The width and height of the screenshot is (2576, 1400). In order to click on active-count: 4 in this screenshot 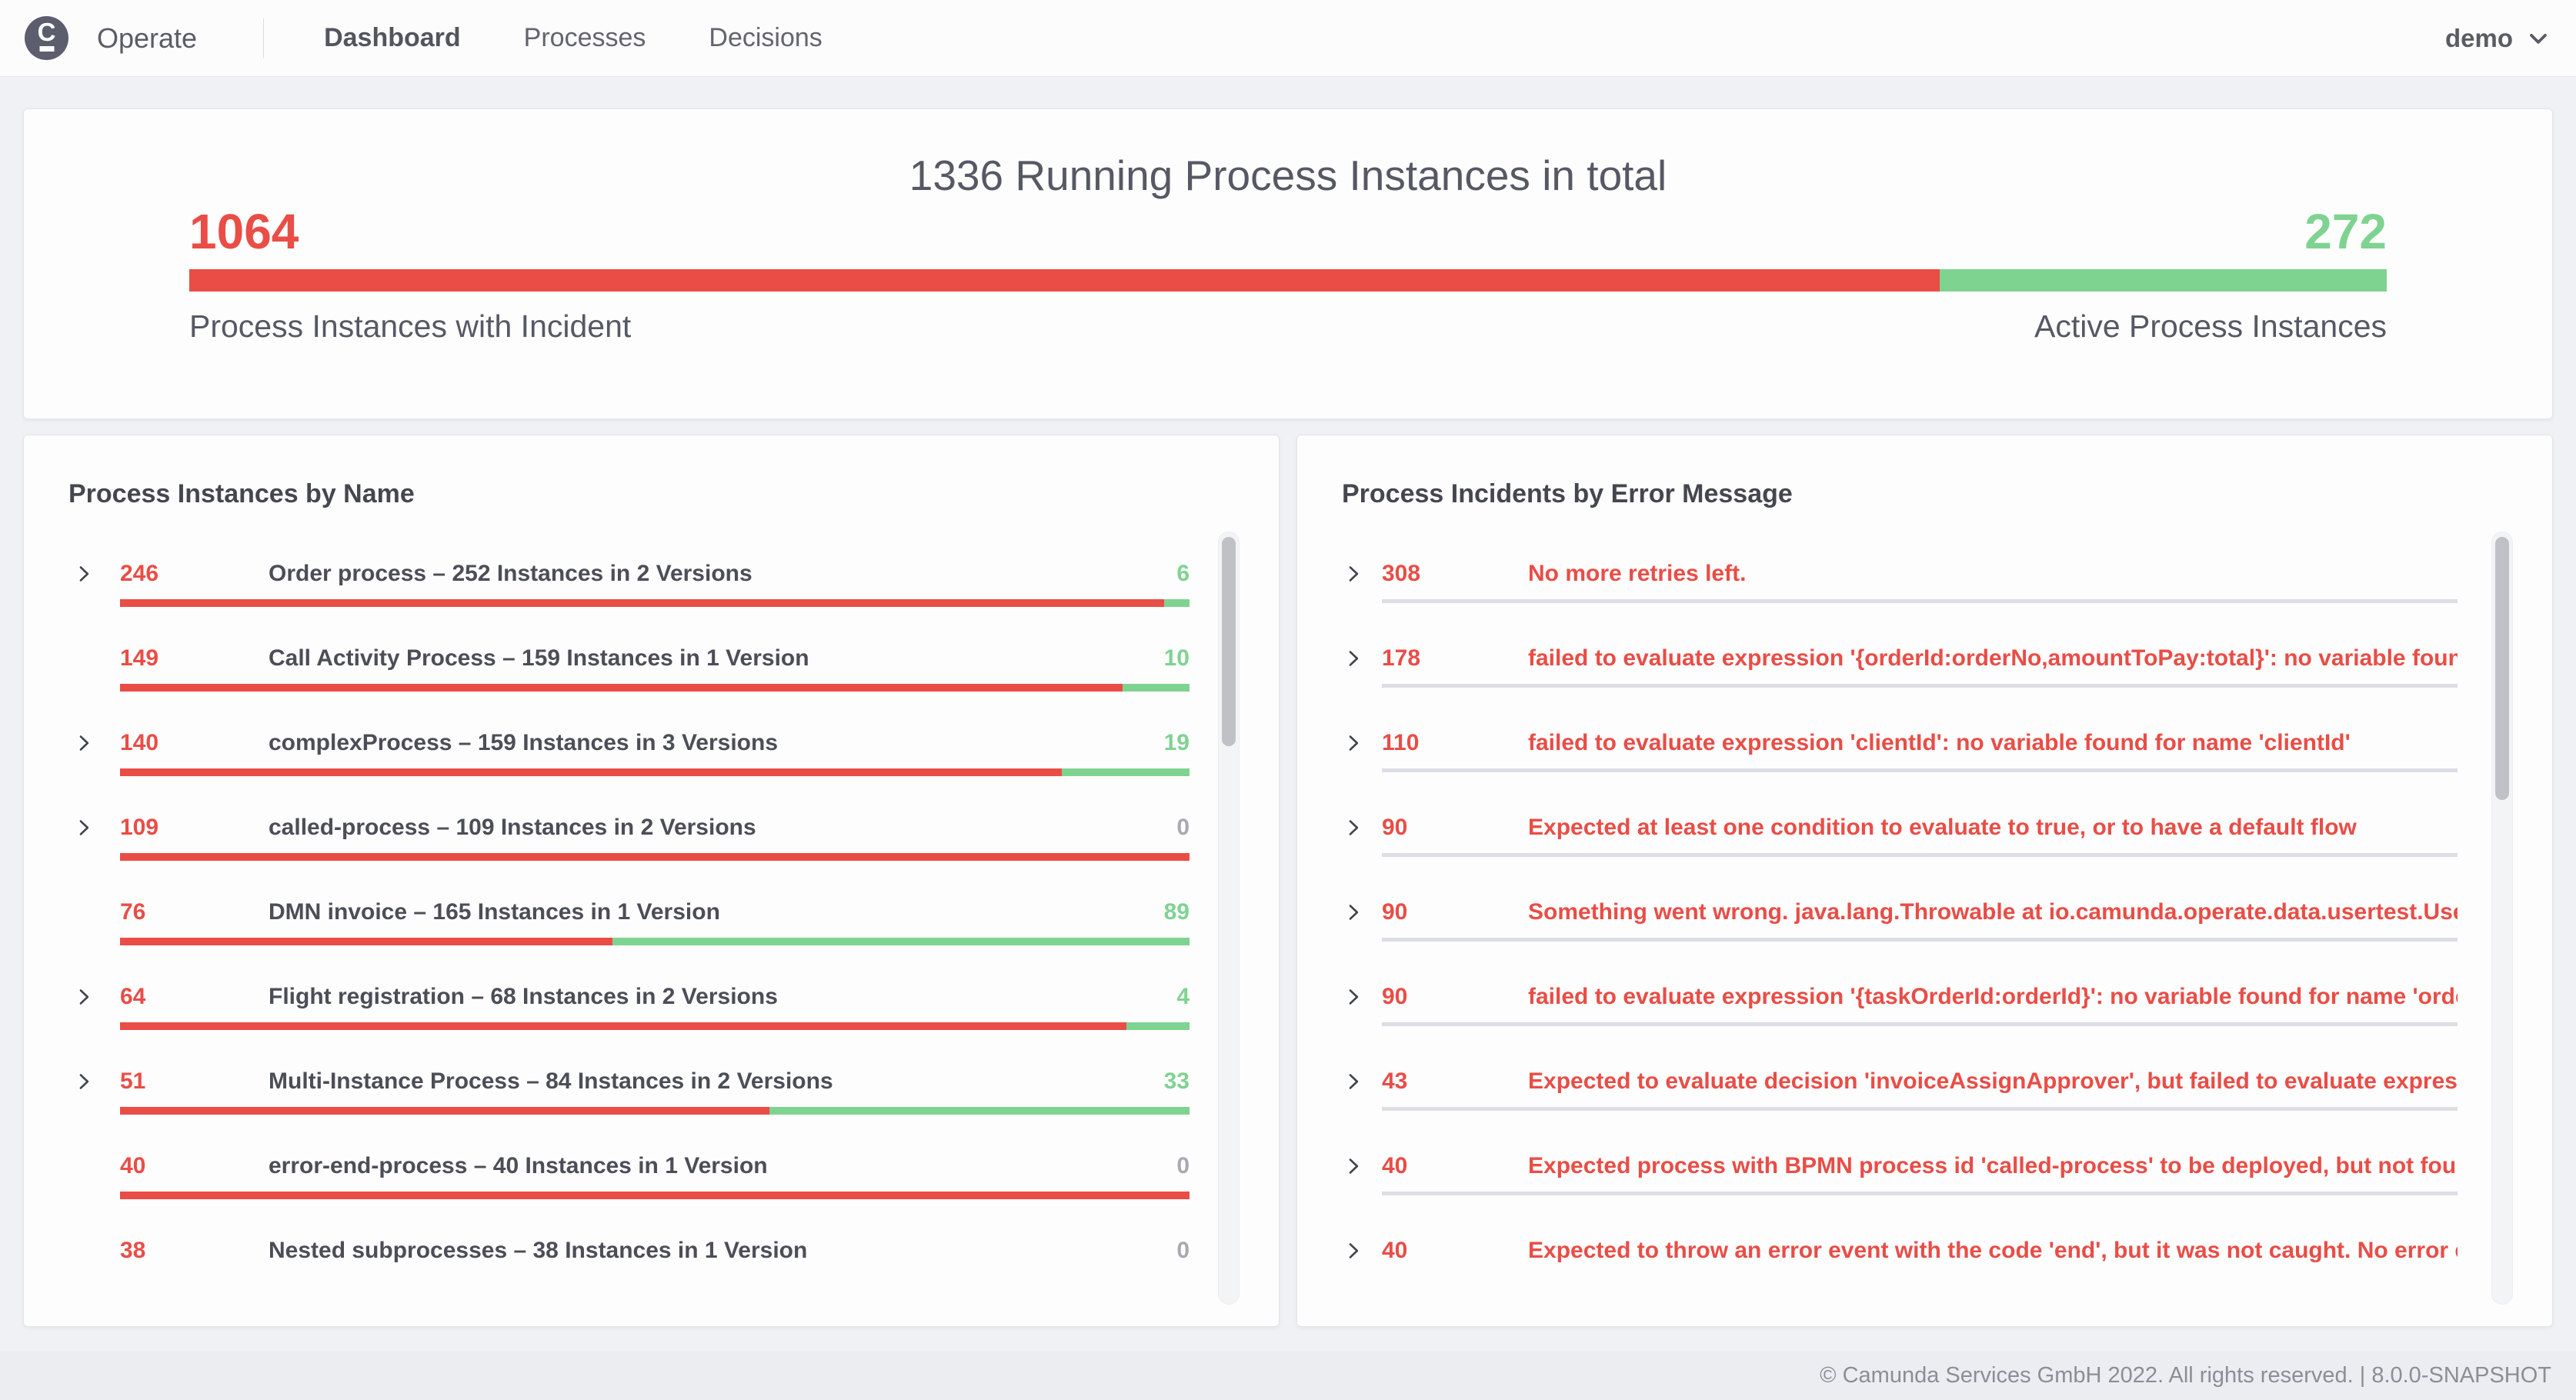, I will do `click(1183, 997)`.